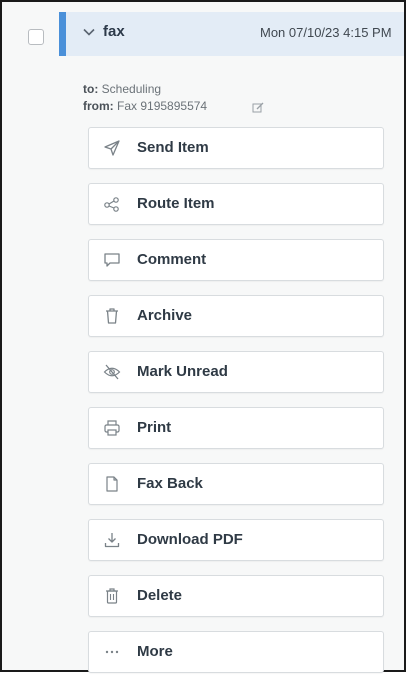 The height and width of the screenshot is (687, 406). Describe the element at coordinates (112, 484) in the screenshot. I see `document-icon` at that location.